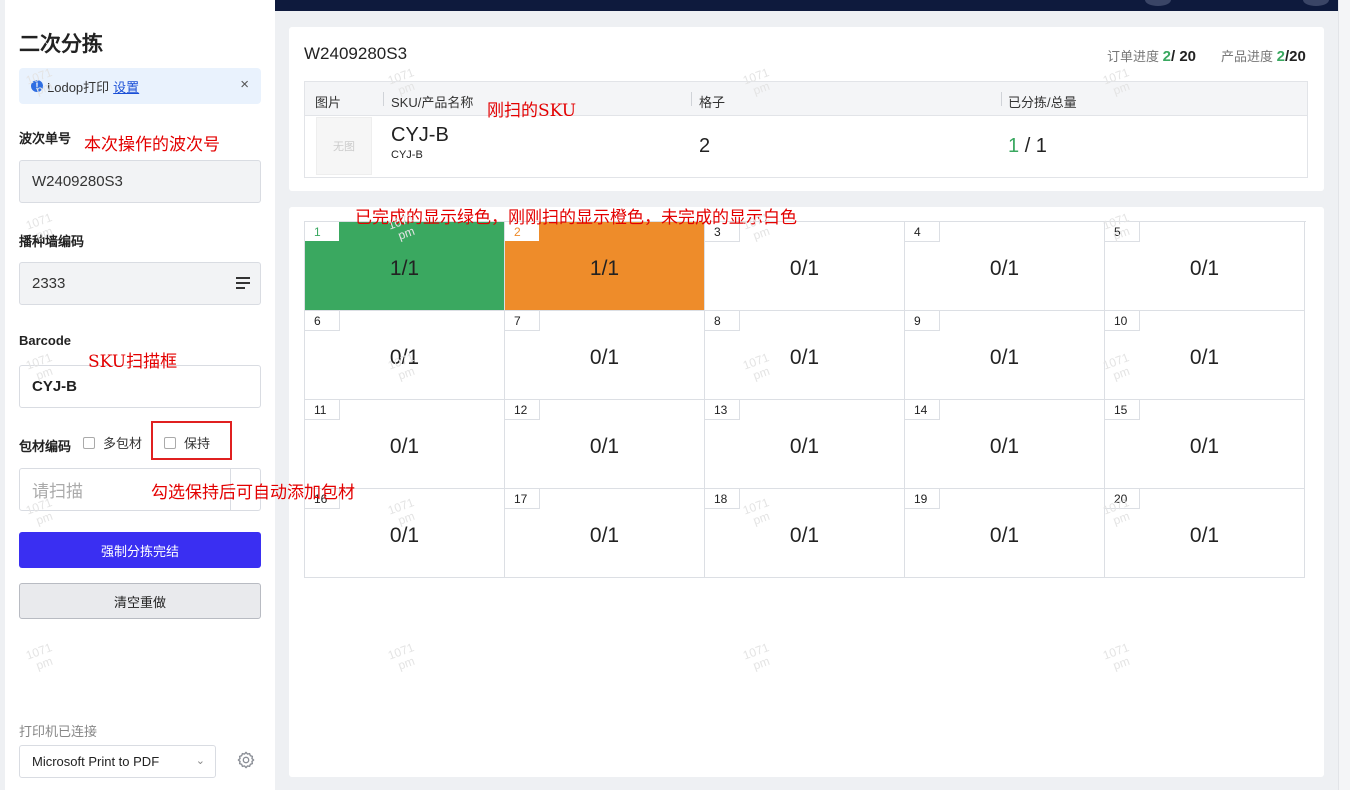  I want to click on slot-number-badge: 10, so click(1122, 321).